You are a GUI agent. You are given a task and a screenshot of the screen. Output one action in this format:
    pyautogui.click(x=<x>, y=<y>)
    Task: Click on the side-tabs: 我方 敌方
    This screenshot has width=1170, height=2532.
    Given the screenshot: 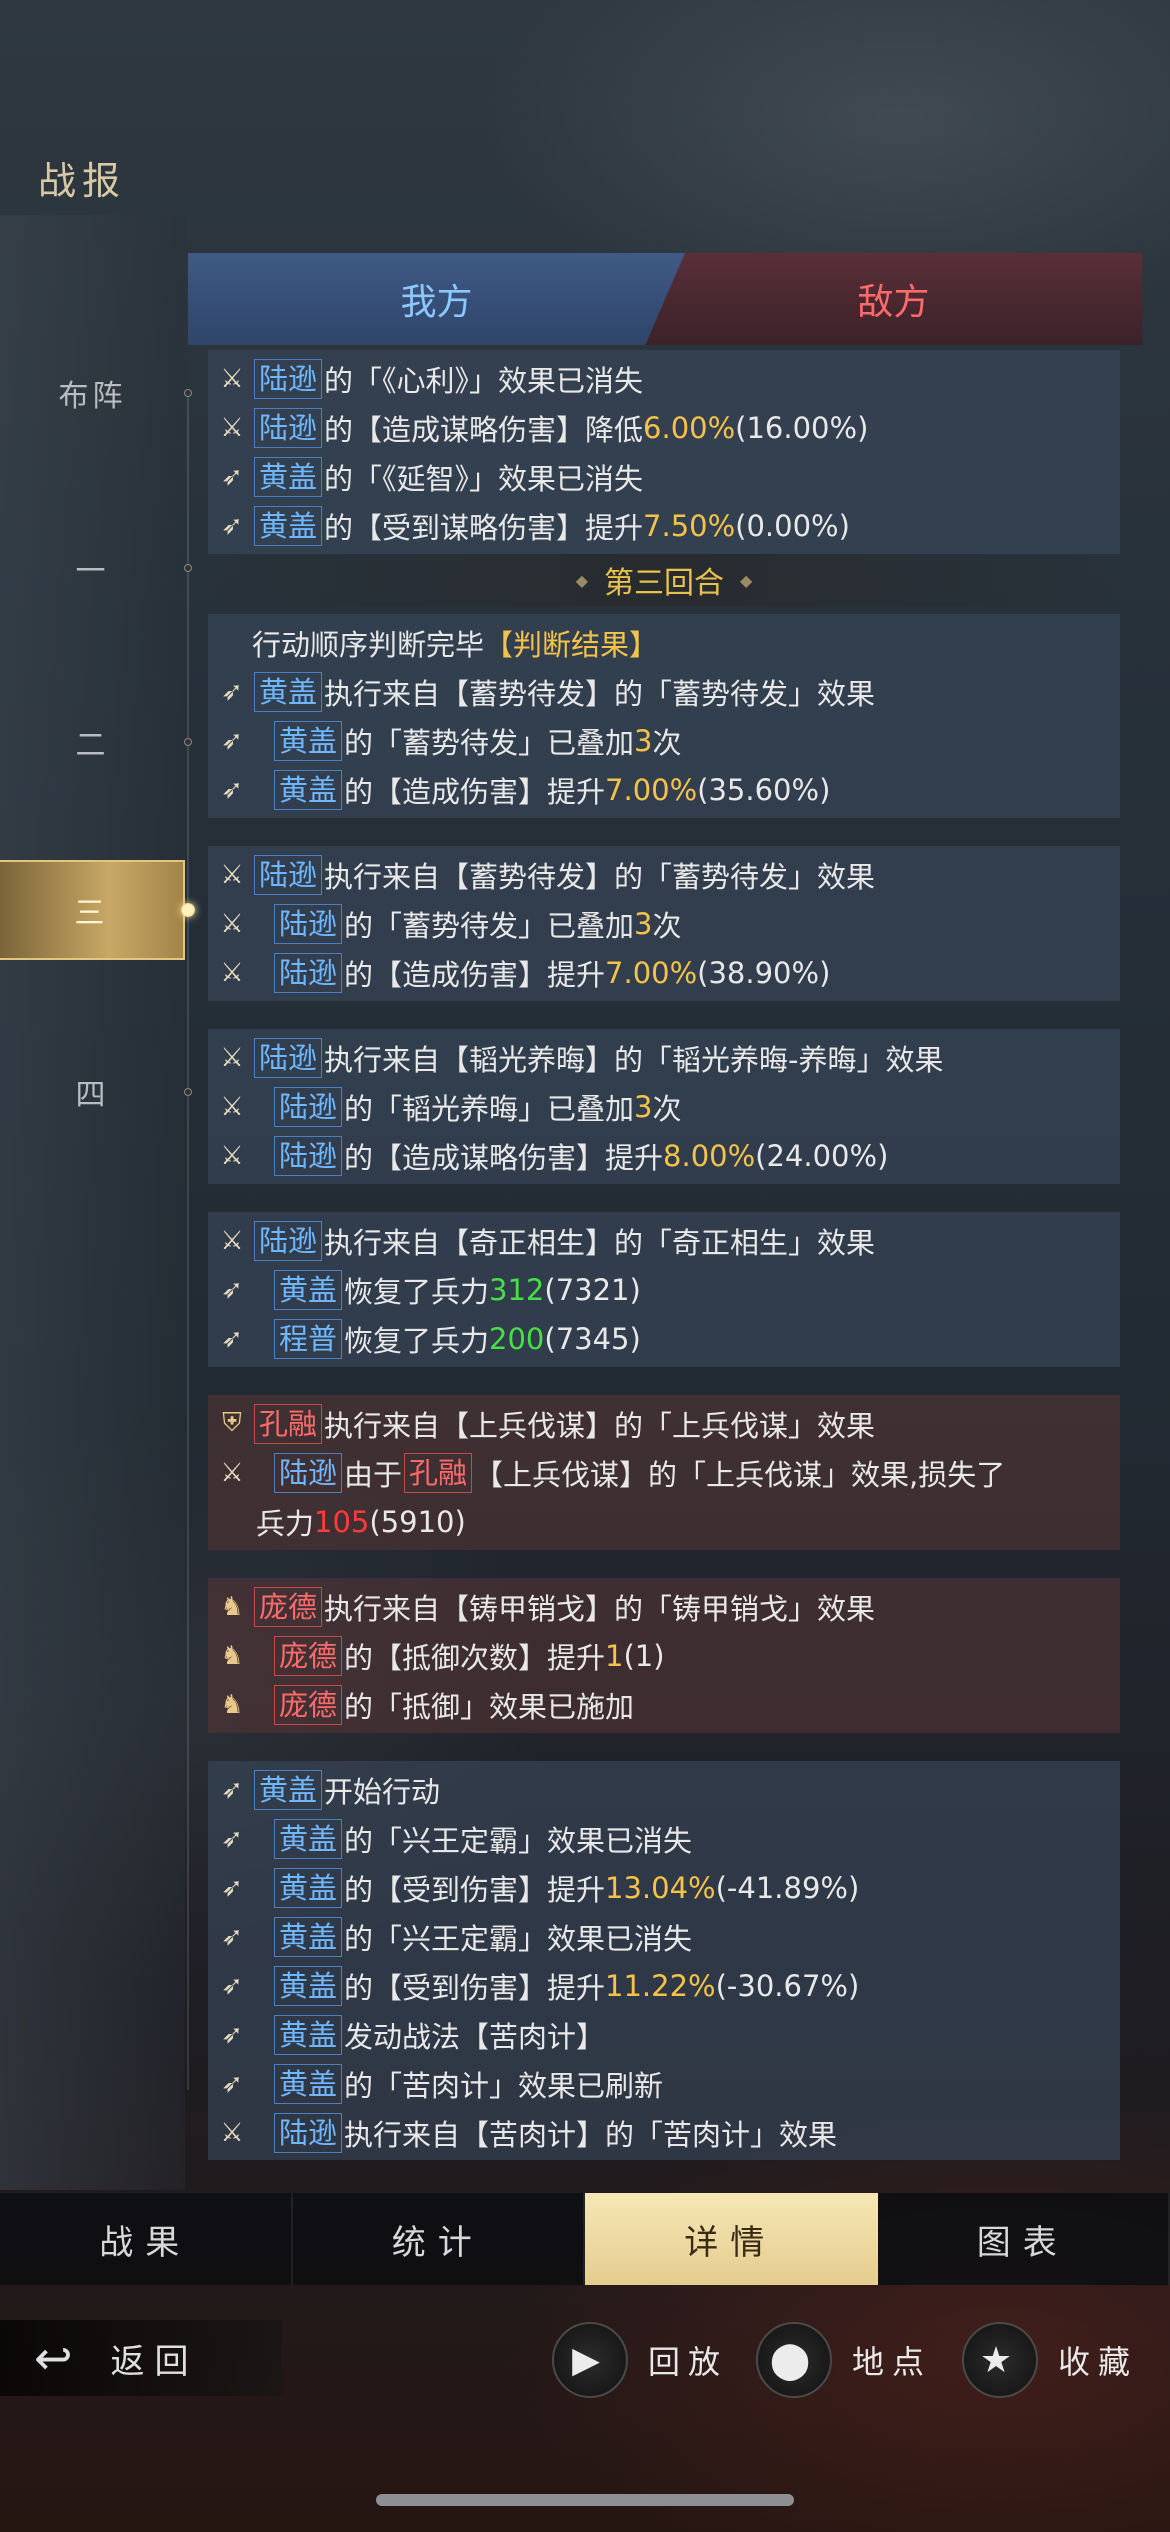 What is the action you would take?
    pyautogui.click(x=665, y=299)
    